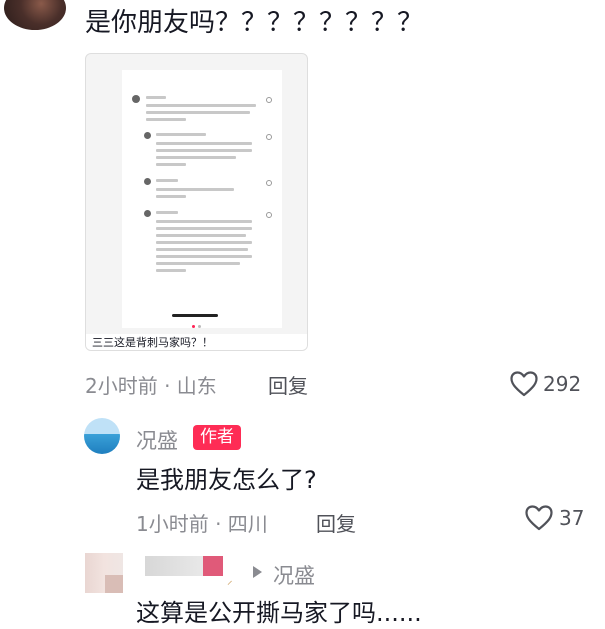 The image size is (605, 629). Describe the element at coordinates (226, 480) in the screenshot. I see `reply-text: 是我朋友怎么了?` at that location.